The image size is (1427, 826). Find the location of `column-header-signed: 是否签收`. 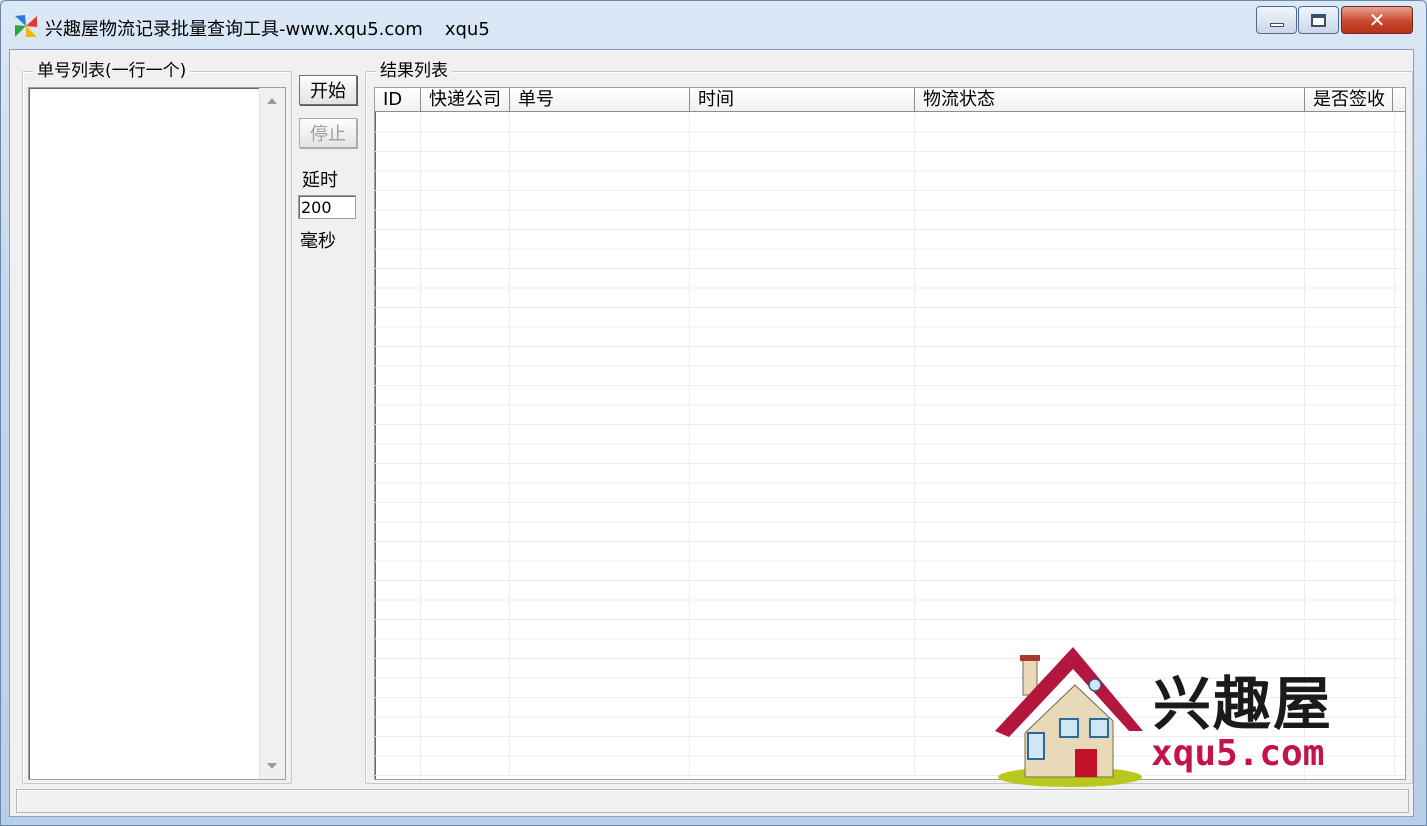

column-header-signed: 是否签收 is located at coordinates (1349, 100).